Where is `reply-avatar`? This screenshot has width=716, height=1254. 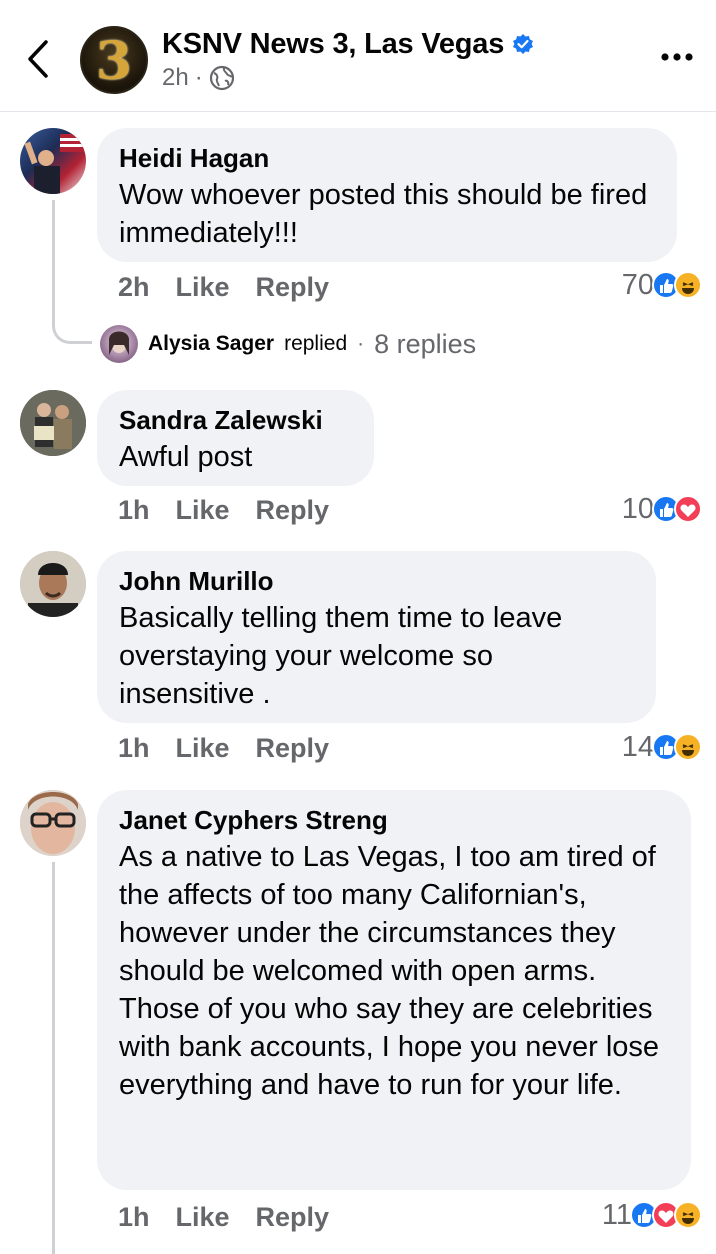 reply-avatar is located at coordinates (119, 344).